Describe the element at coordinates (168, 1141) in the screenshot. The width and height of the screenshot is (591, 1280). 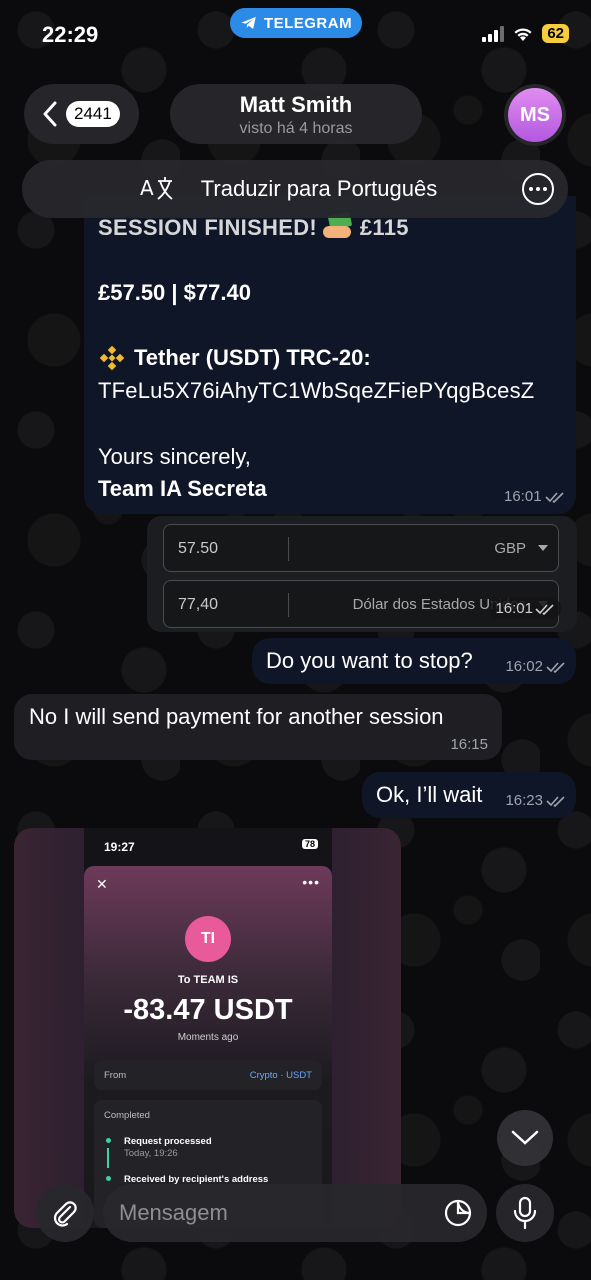
I see `step-1-title: Request processed` at that location.